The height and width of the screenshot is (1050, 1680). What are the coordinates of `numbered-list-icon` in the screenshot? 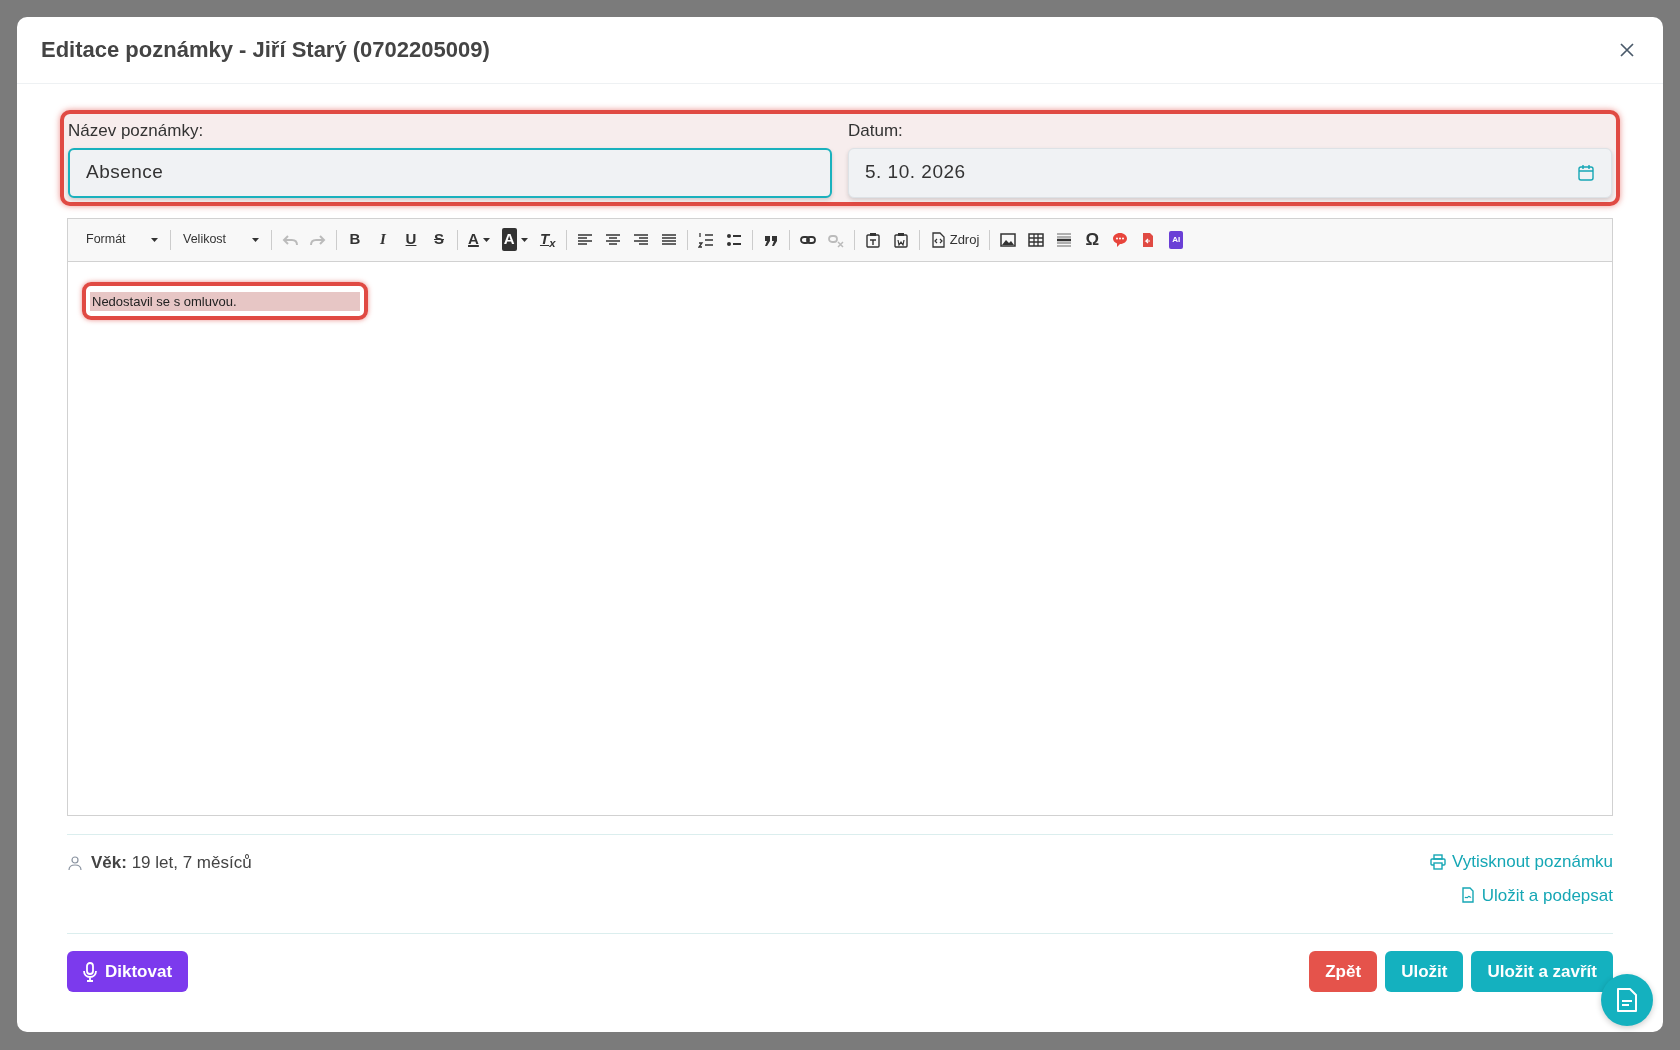 It's located at (705, 239).